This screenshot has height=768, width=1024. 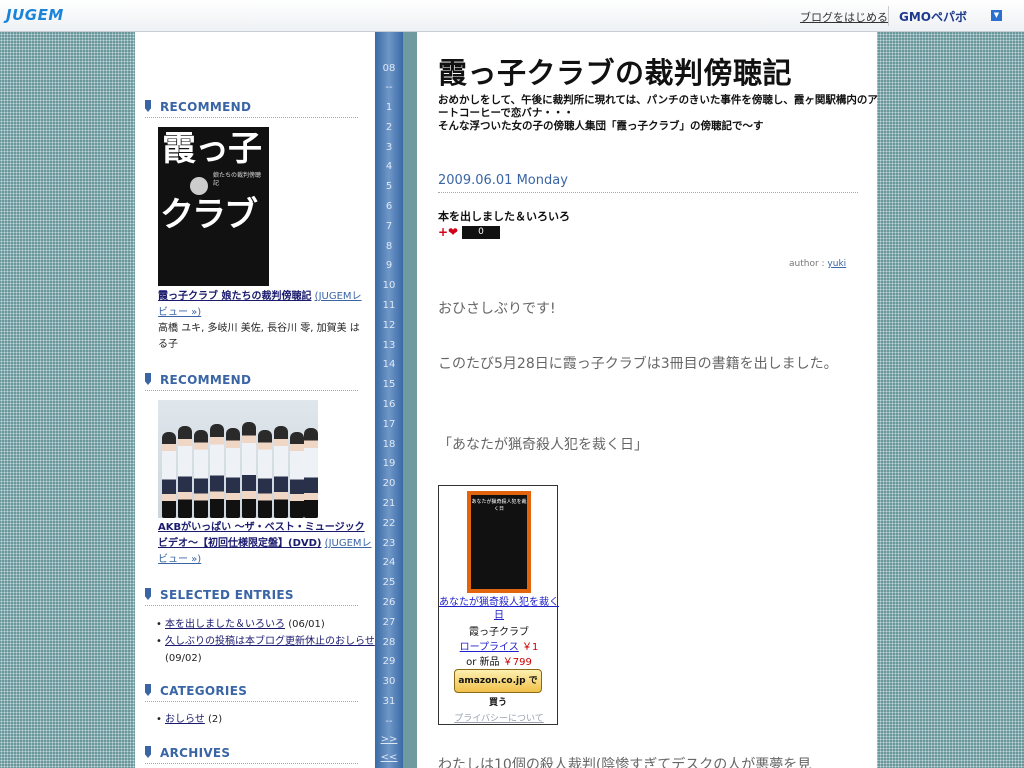 What do you see at coordinates (270, 641) in the screenshot?
I see `entry-link: 久しぶりの投稿は本ブログ更新休止のおしらせ` at bounding box center [270, 641].